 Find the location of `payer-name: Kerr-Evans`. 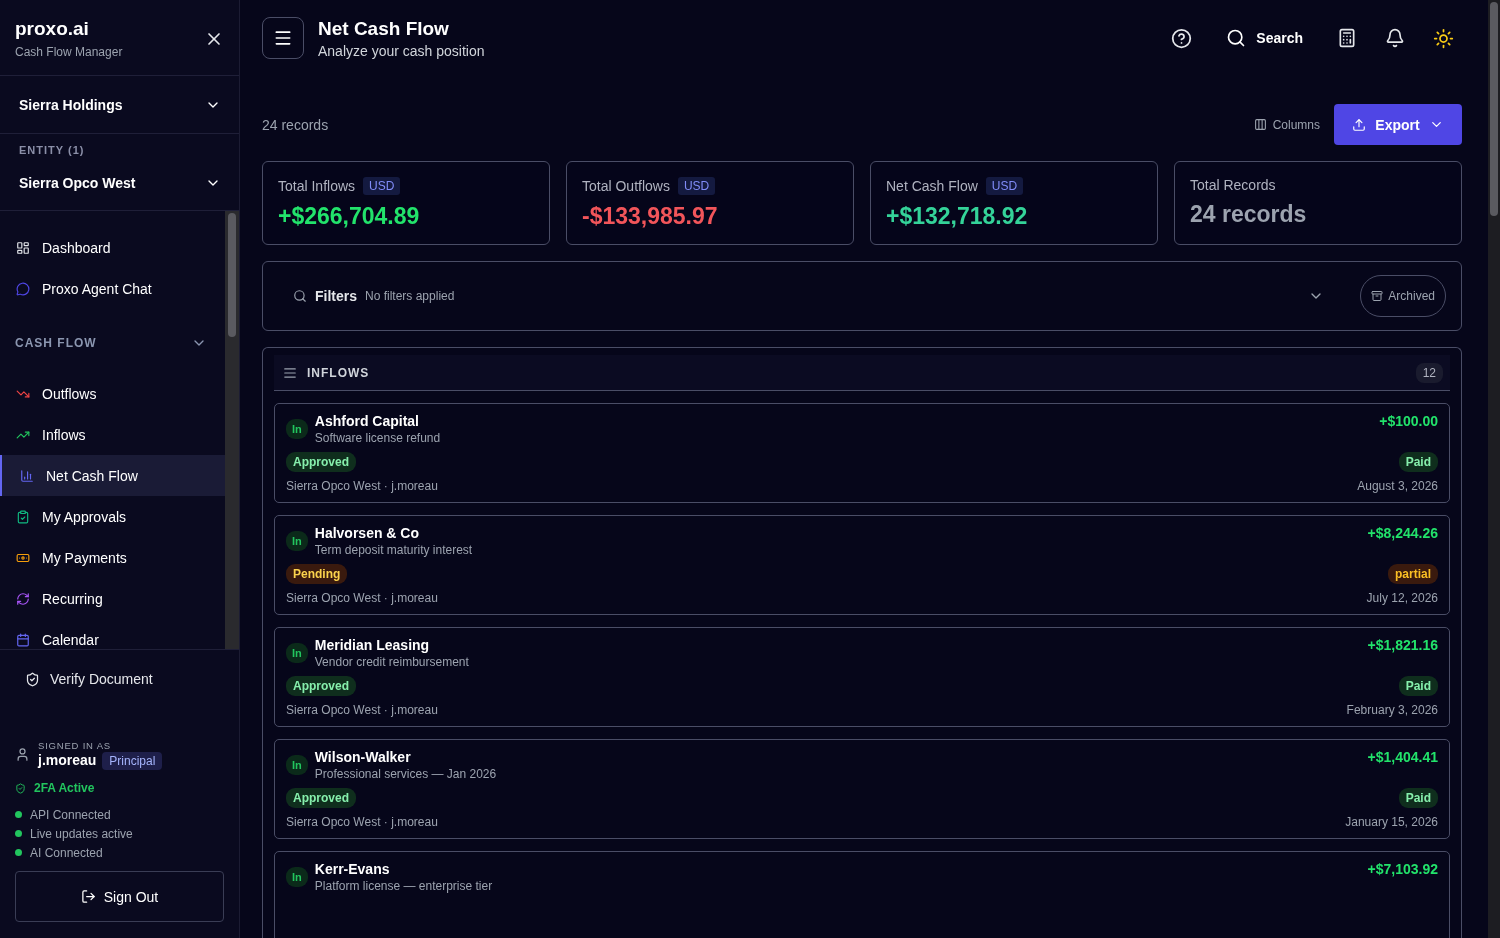

payer-name: Kerr-Evans is located at coordinates (352, 869).